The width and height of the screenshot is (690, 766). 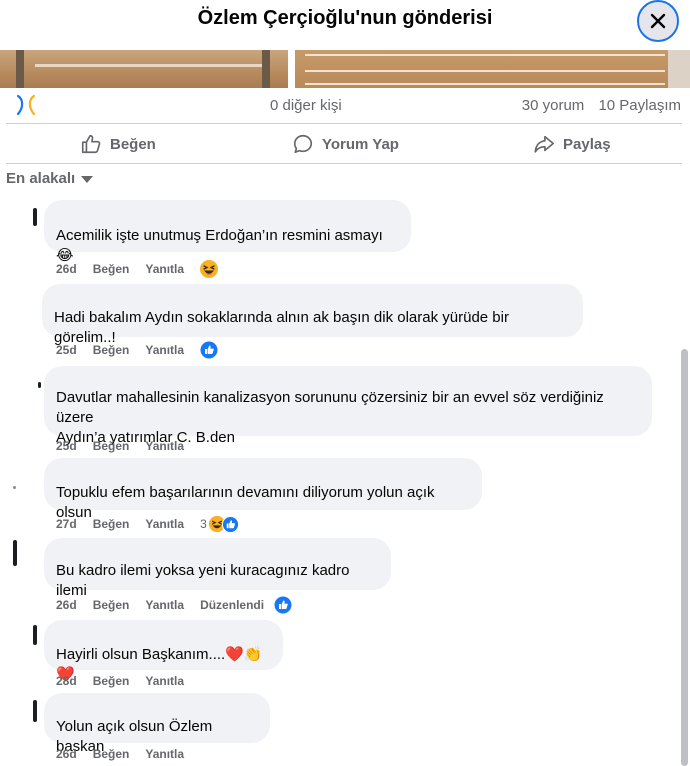 I want to click on post-actions: Beğen Yorum Yap Paylaş, so click(x=345, y=144).